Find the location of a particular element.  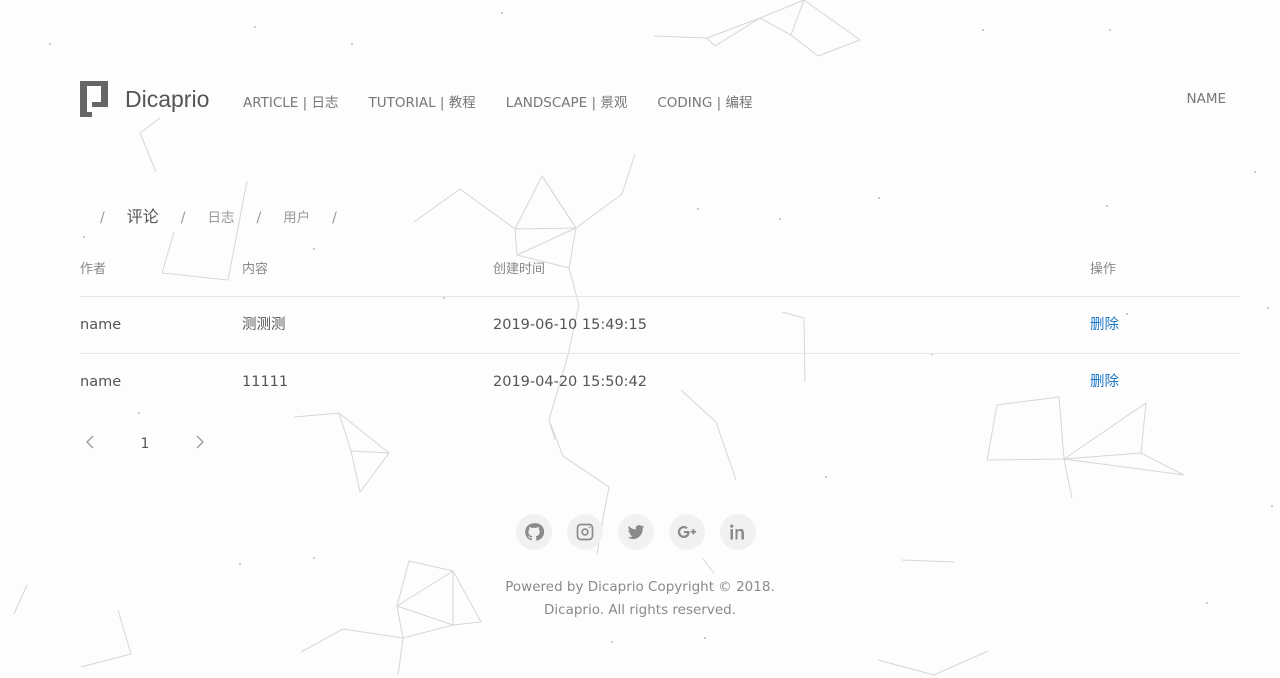

social-links is located at coordinates (643, 532).